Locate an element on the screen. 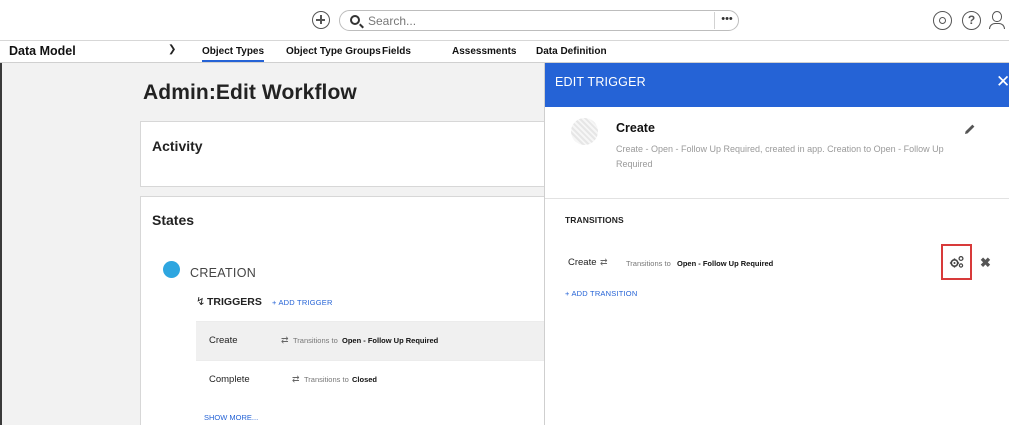 The height and width of the screenshot is (425, 1009). trigger-avatar is located at coordinates (584, 131).